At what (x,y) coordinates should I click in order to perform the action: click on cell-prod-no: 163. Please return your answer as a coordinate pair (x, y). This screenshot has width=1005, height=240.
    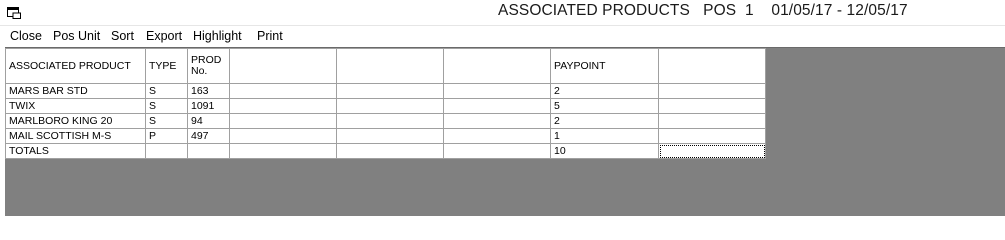
    Looking at the image, I should click on (208, 91).